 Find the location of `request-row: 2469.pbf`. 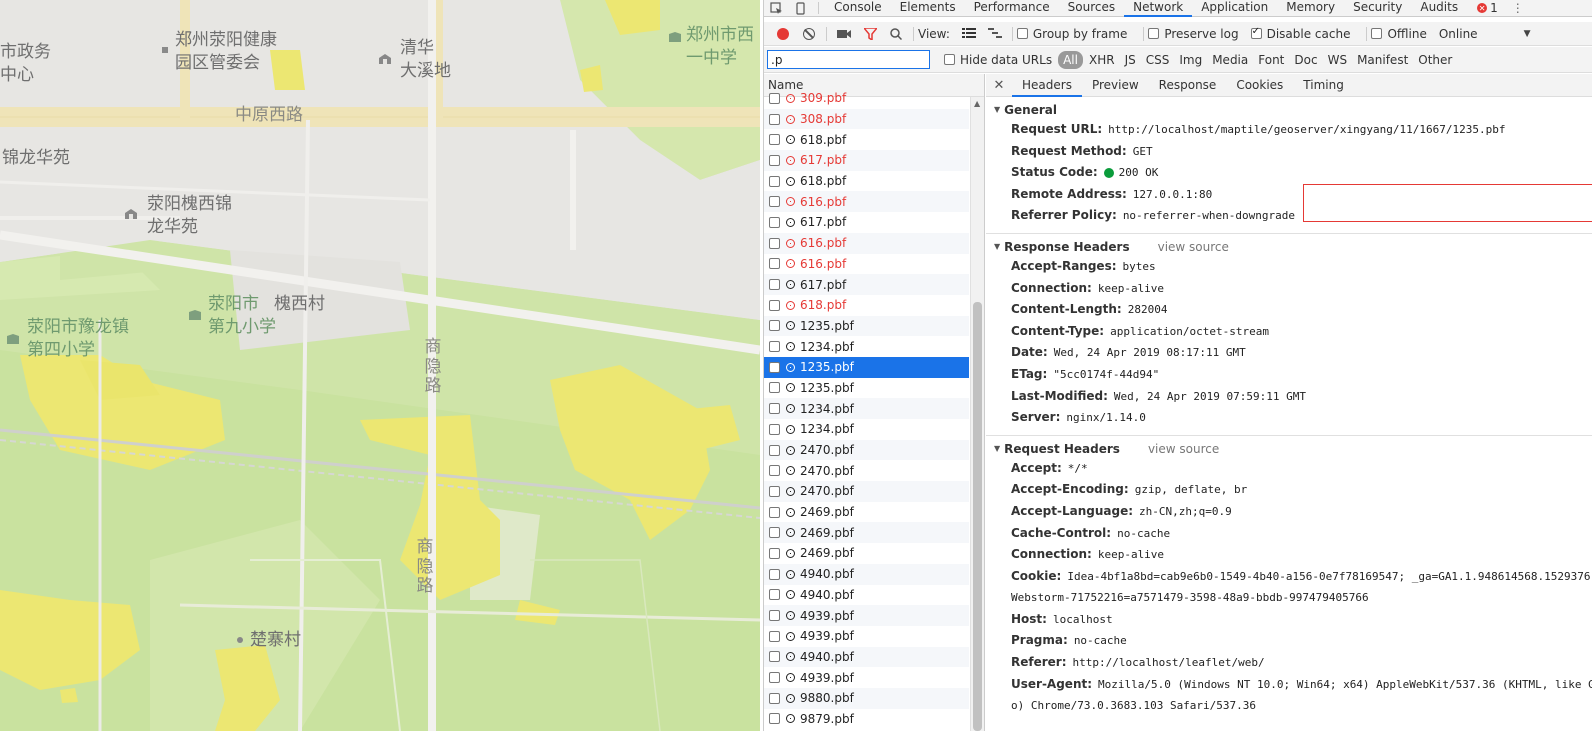

request-row: 2469.pbf is located at coordinates (866, 512).